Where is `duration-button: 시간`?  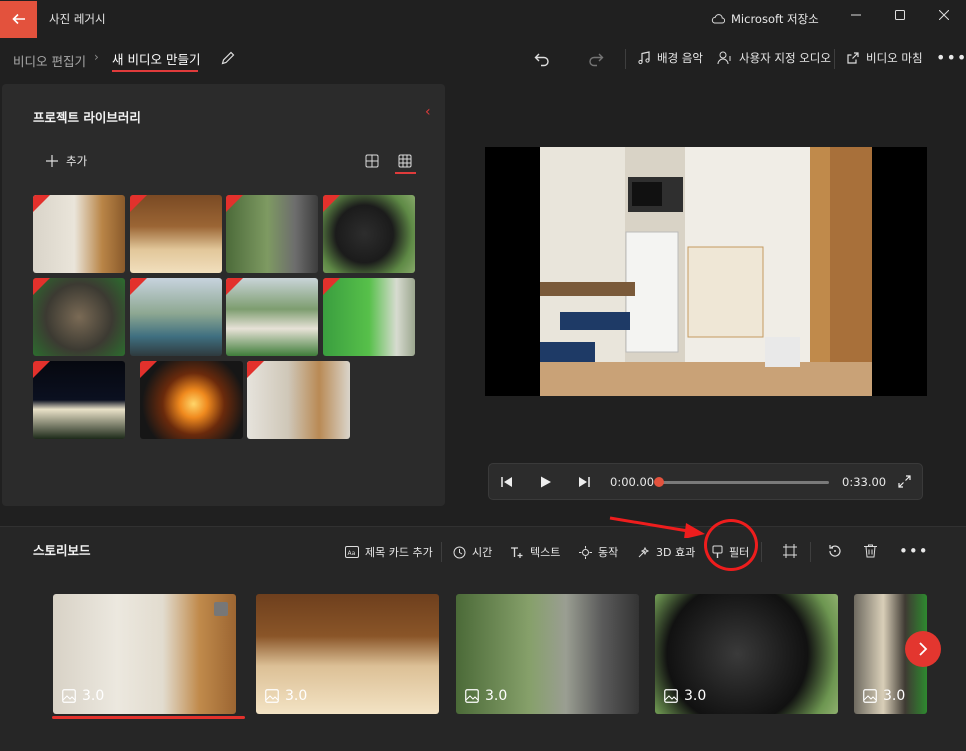 duration-button: 시간 is located at coordinates (472, 552).